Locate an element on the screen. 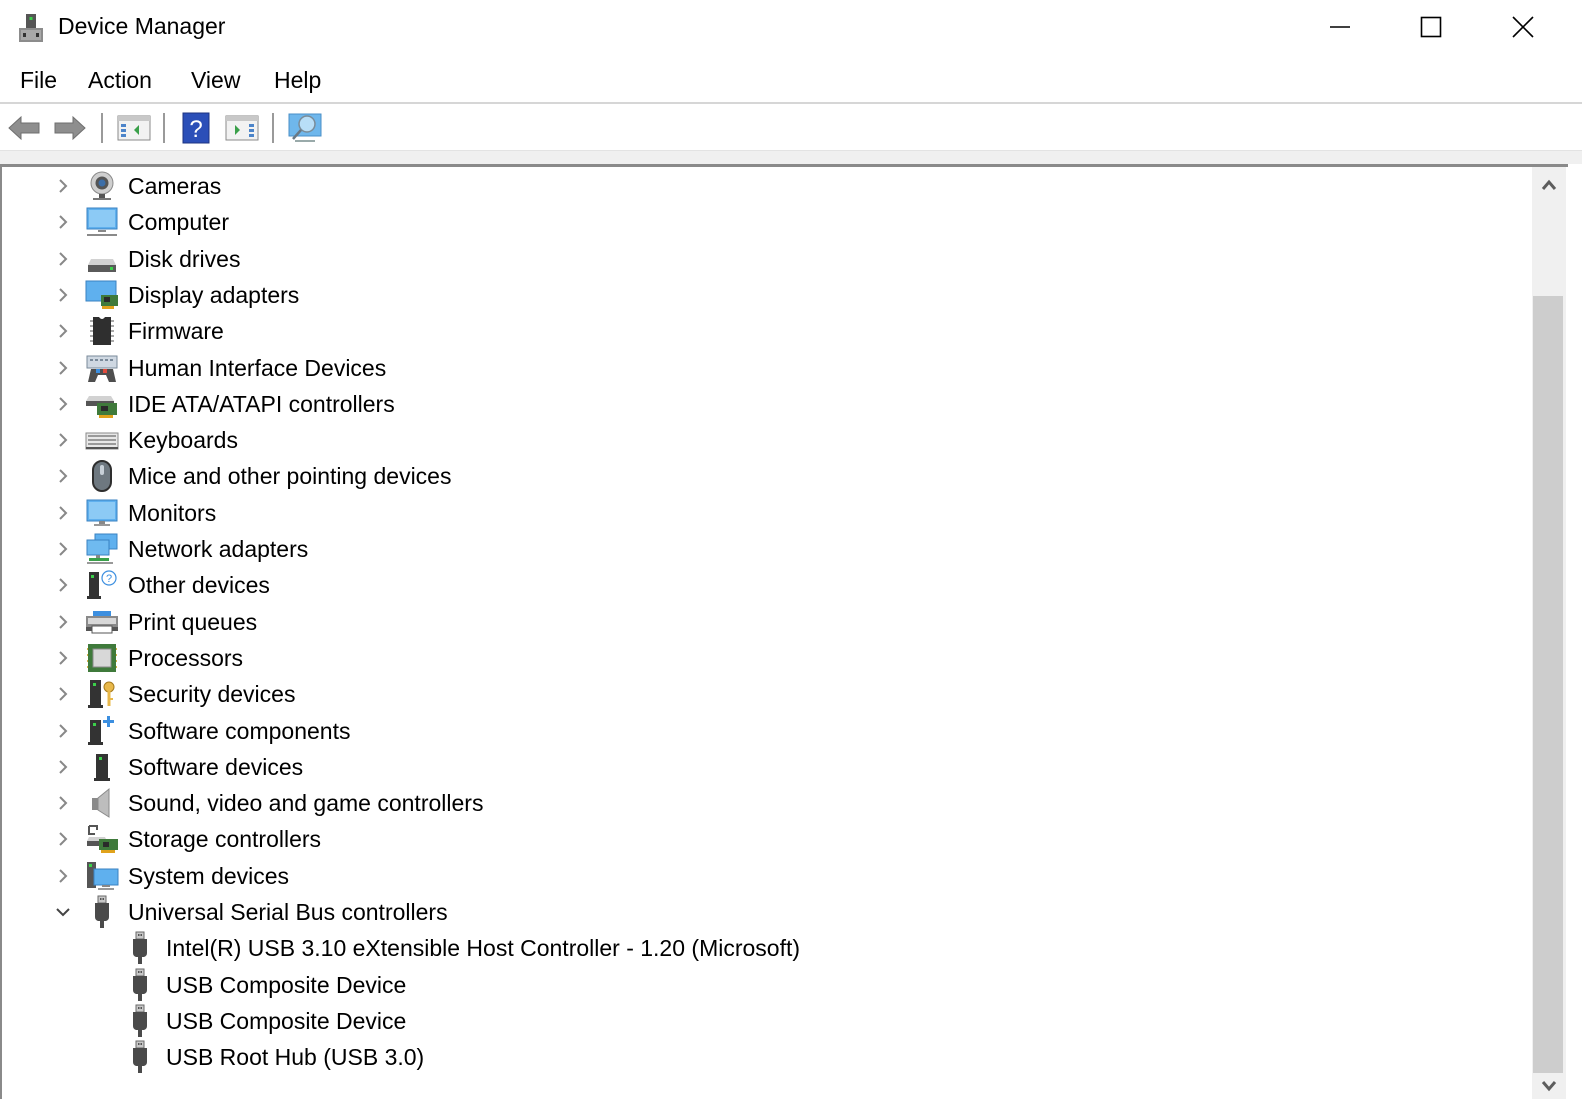  minimize-icon is located at coordinates (1340, 27).